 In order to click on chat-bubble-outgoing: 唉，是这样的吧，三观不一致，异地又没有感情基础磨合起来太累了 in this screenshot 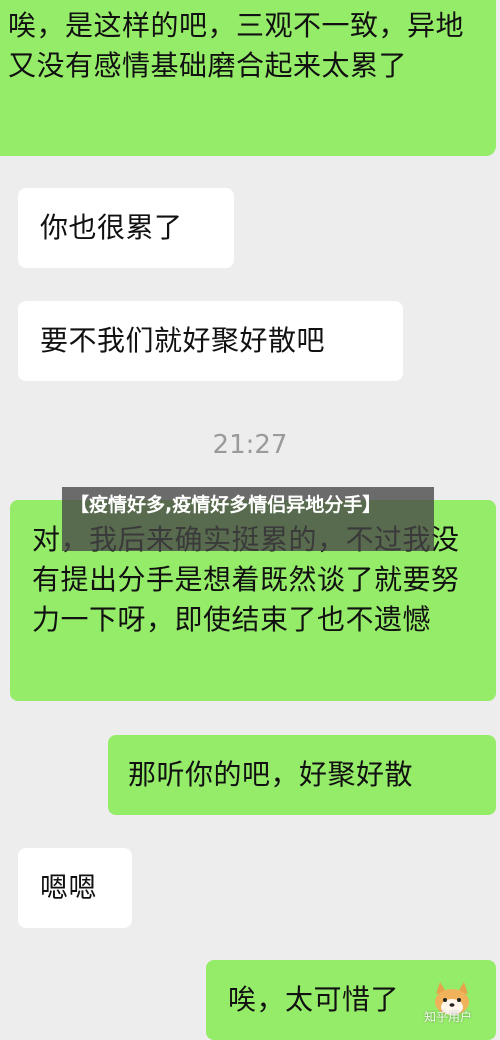, I will do `click(248, 78)`.